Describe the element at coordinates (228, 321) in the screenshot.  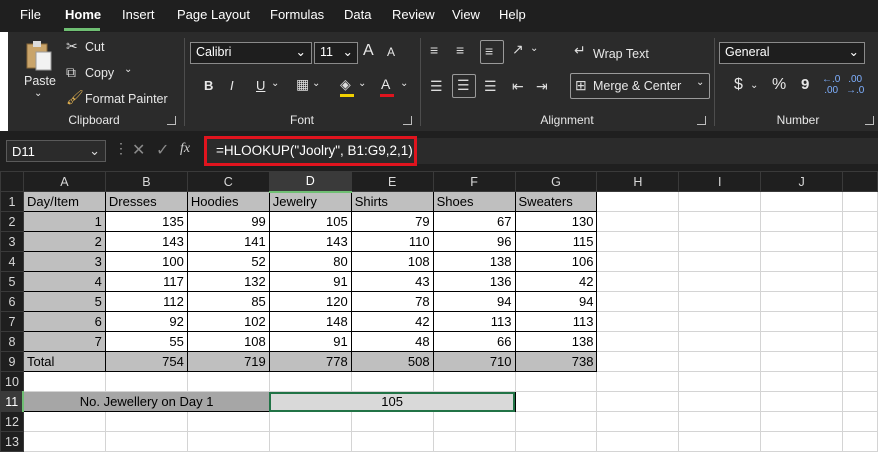
I see `cell-value: 102` at that location.